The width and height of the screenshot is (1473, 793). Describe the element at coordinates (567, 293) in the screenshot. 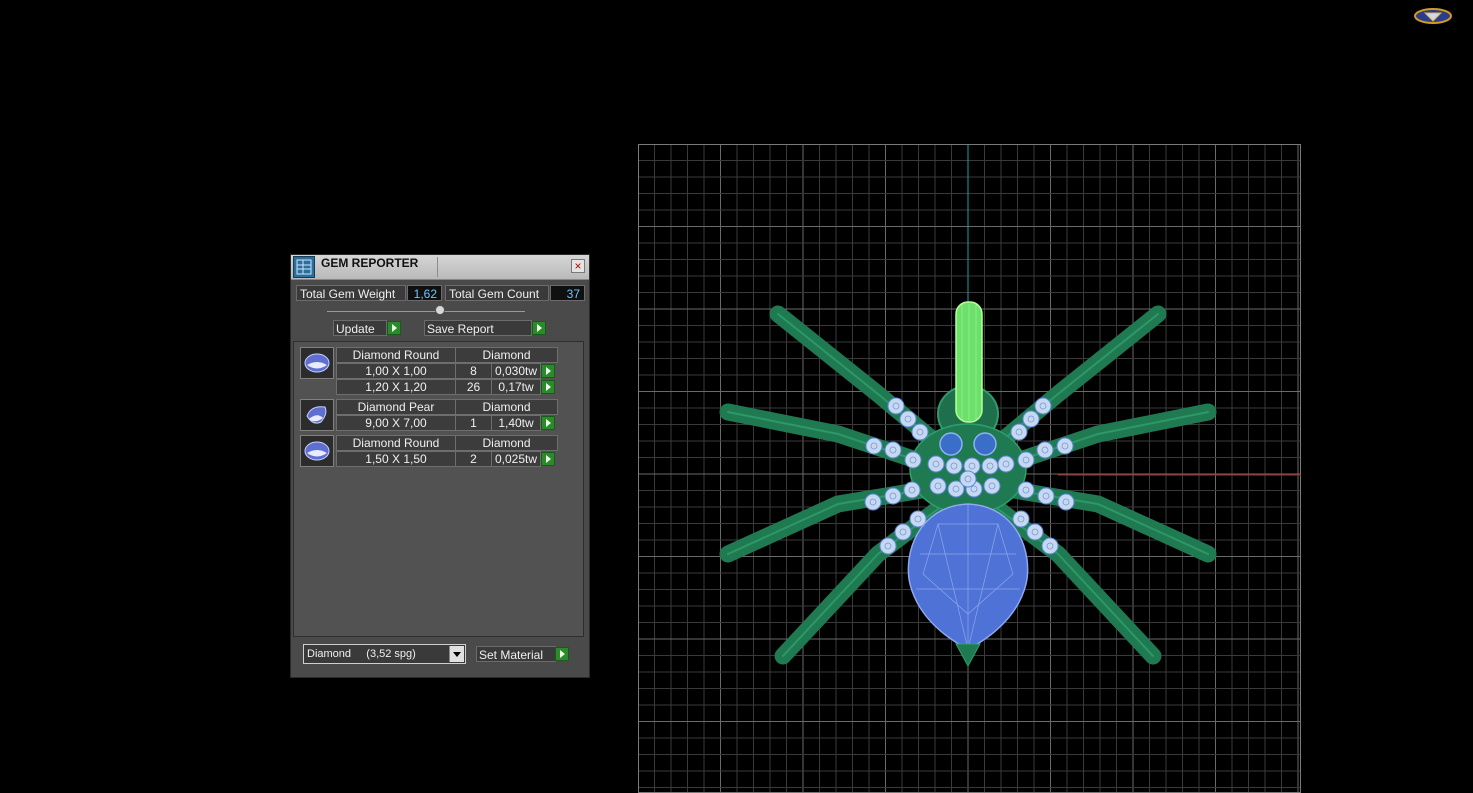

I see `total-gem-count-value: 37` at that location.